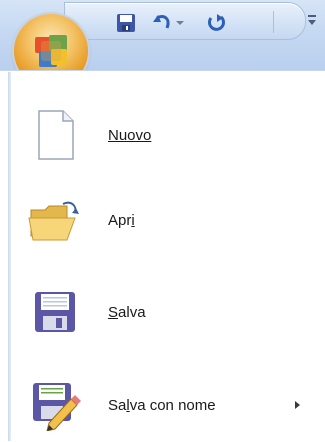 The image size is (325, 442). I want to click on menu-item-save-as: Salva con nome, so click(171, 405).